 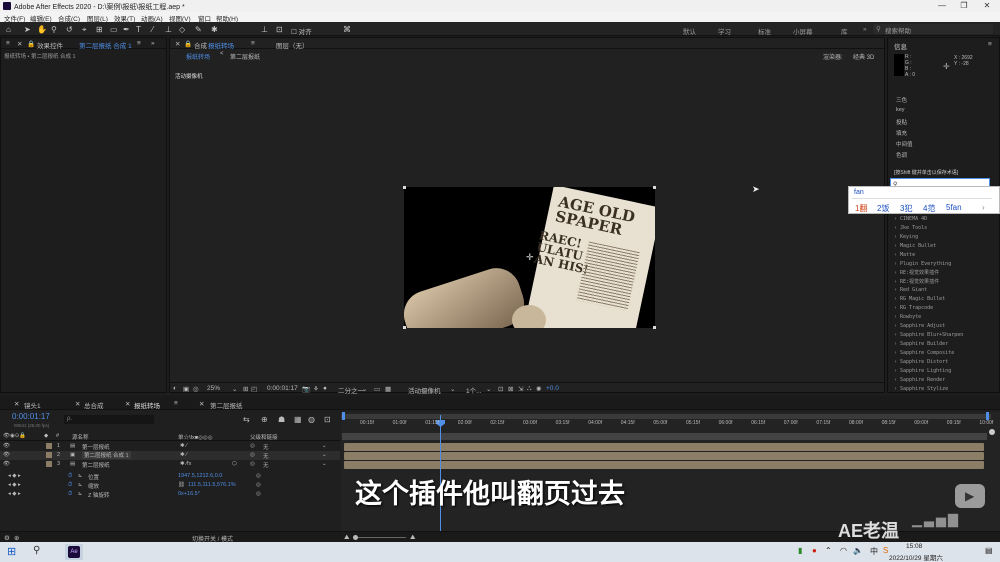 I want to click on handle-tr-icon, so click(x=654, y=187).